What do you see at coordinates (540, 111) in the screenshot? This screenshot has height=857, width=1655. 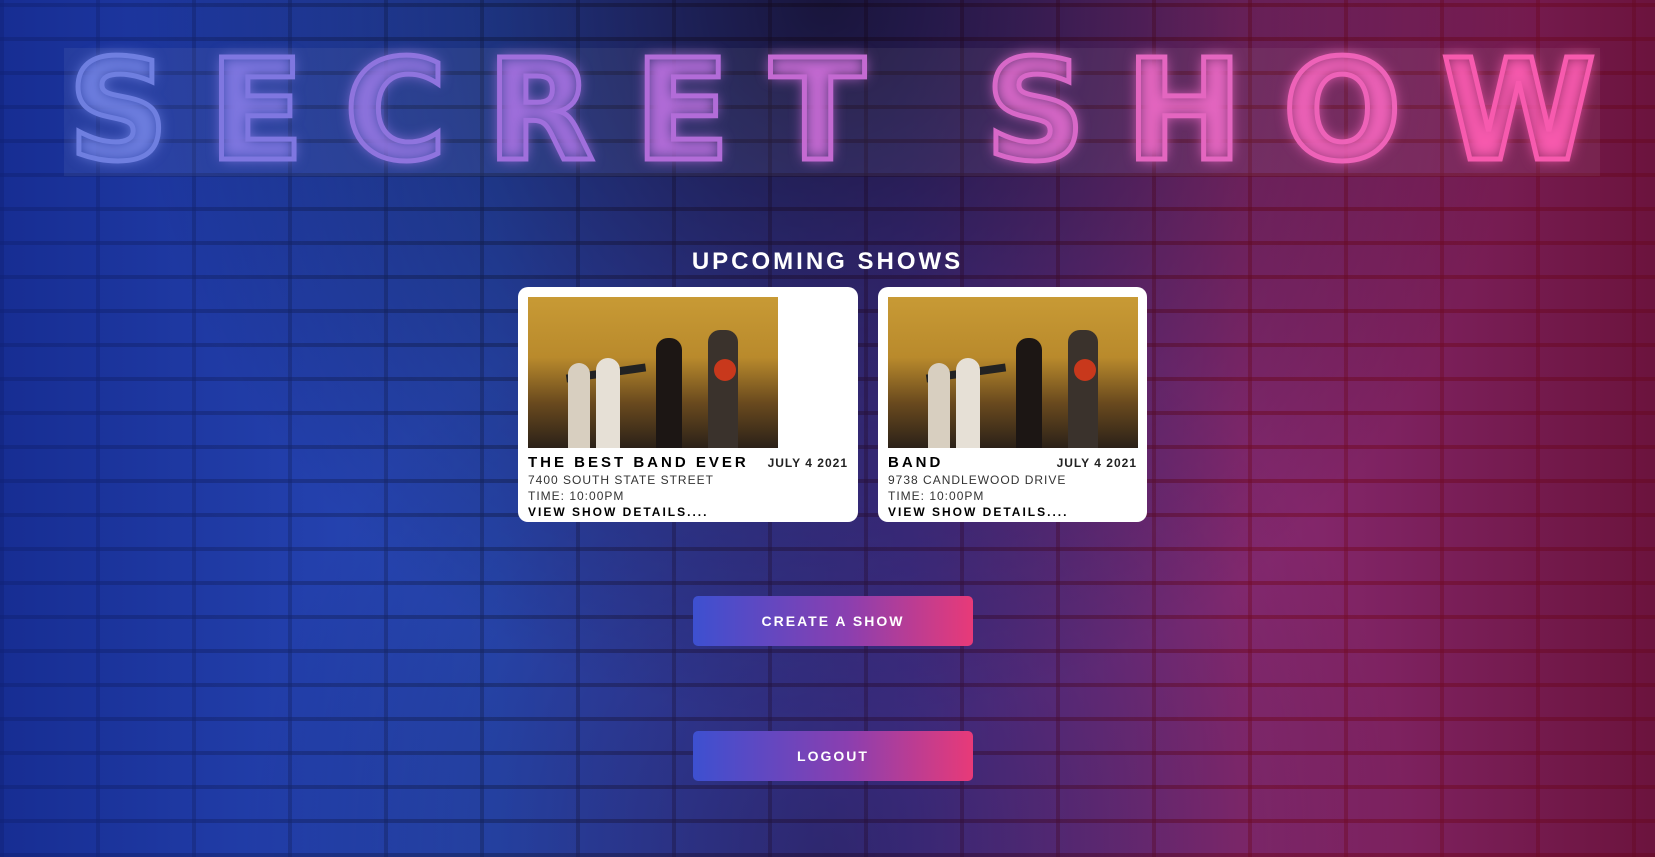 I see `title-letter: R` at bounding box center [540, 111].